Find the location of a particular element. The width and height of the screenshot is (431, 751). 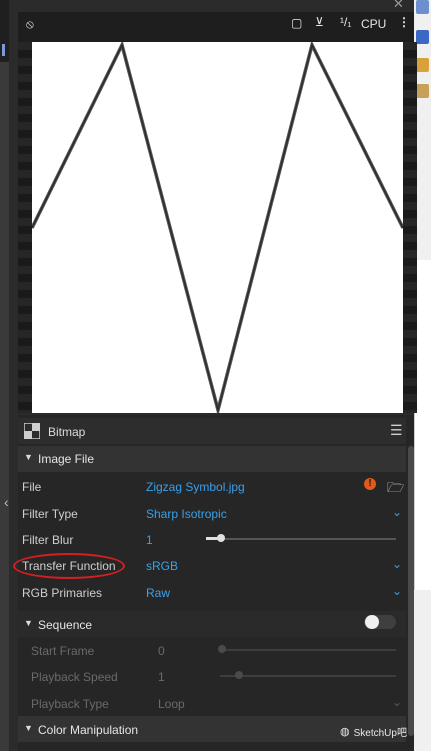

resolution-ratio: ¹/₁ is located at coordinates (345, 22).